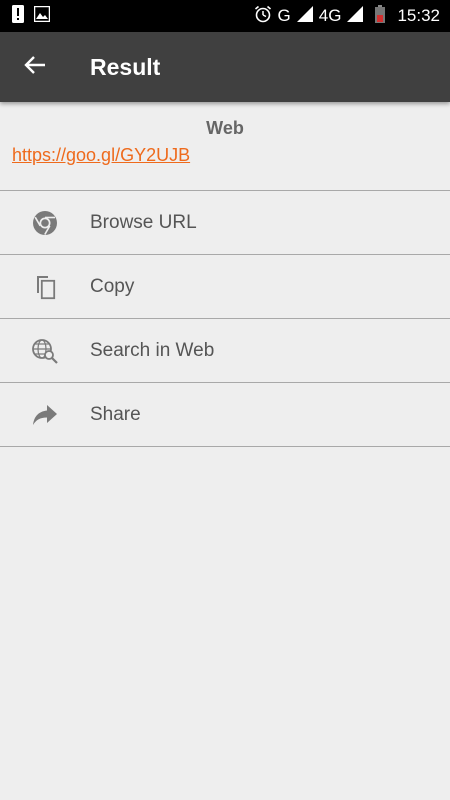  Describe the element at coordinates (112, 286) in the screenshot. I see `action-label: Copy` at that location.